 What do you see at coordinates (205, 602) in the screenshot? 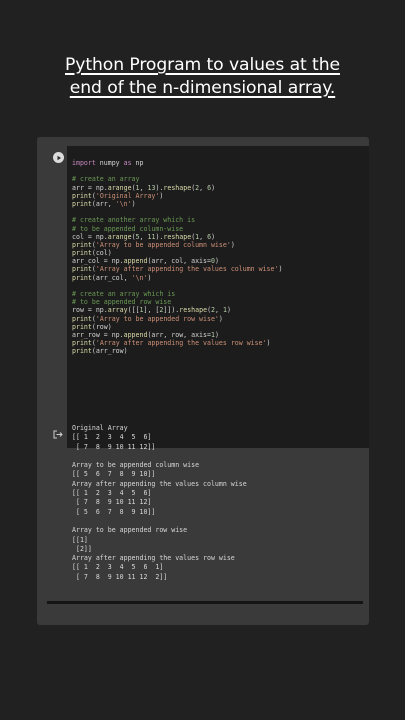
I see `horizontal-scrollbar` at bounding box center [205, 602].